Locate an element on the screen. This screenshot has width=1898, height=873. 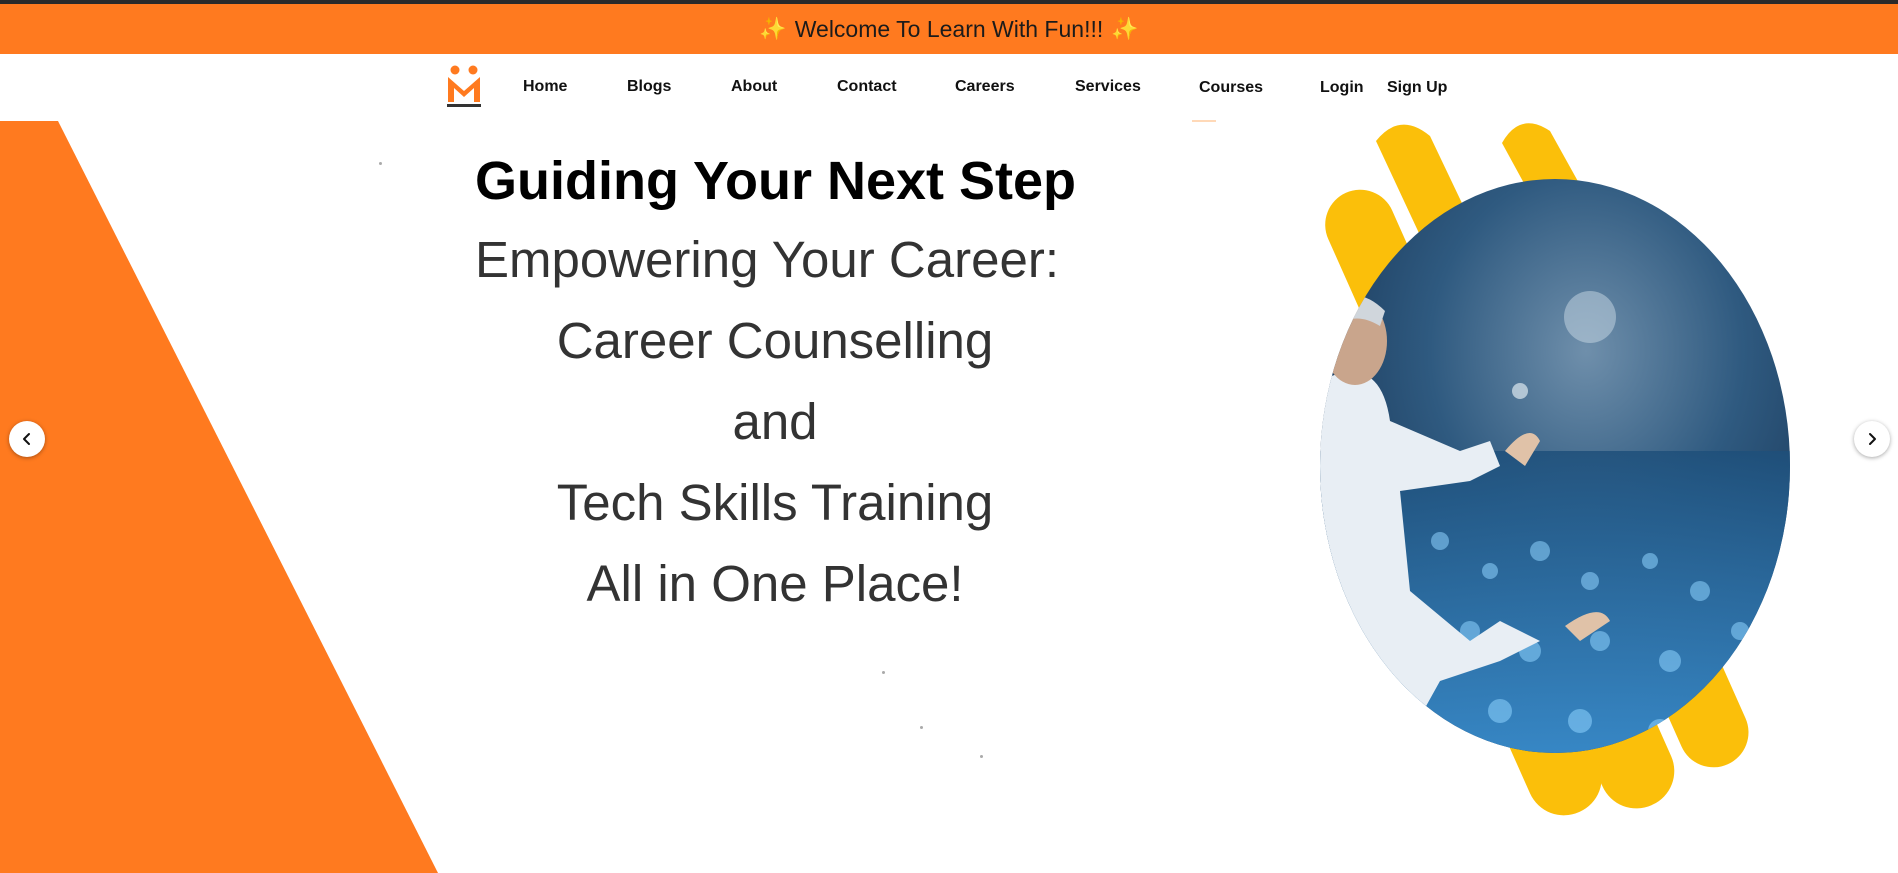
nav-contact: Contact is located at coordinates (867, 87).